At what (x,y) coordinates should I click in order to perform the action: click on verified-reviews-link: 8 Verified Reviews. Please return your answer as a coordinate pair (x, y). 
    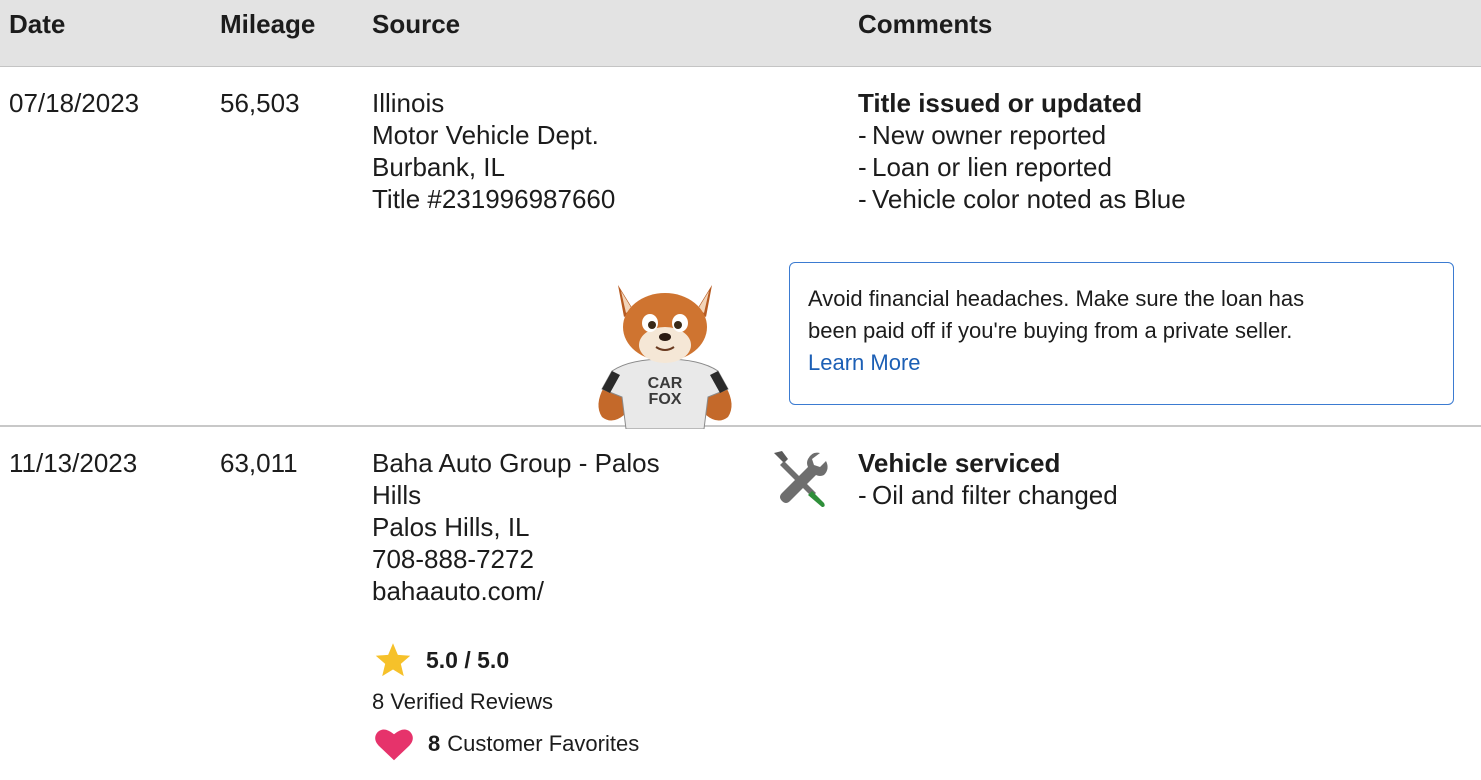
    Looking at the image, I should click on (462, 702).